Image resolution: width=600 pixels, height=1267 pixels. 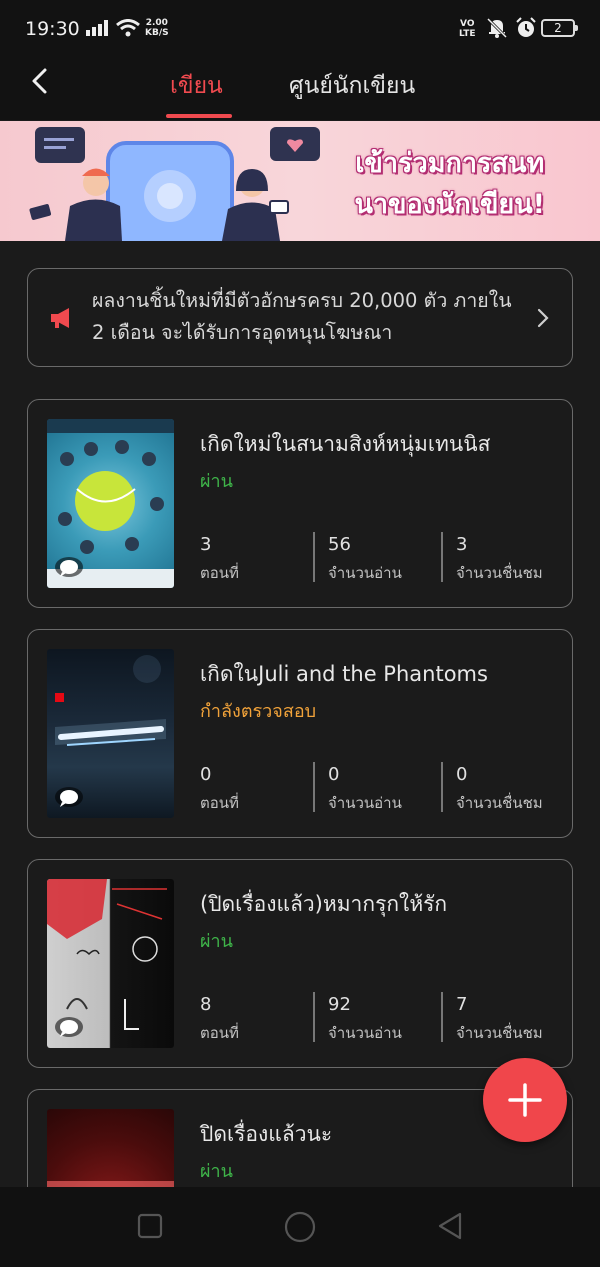 What do you see at coordinates (219, 558) in the screenshot?
I see `stat-chapters: 3 ตอนที่` at bounding box center [219, 558].